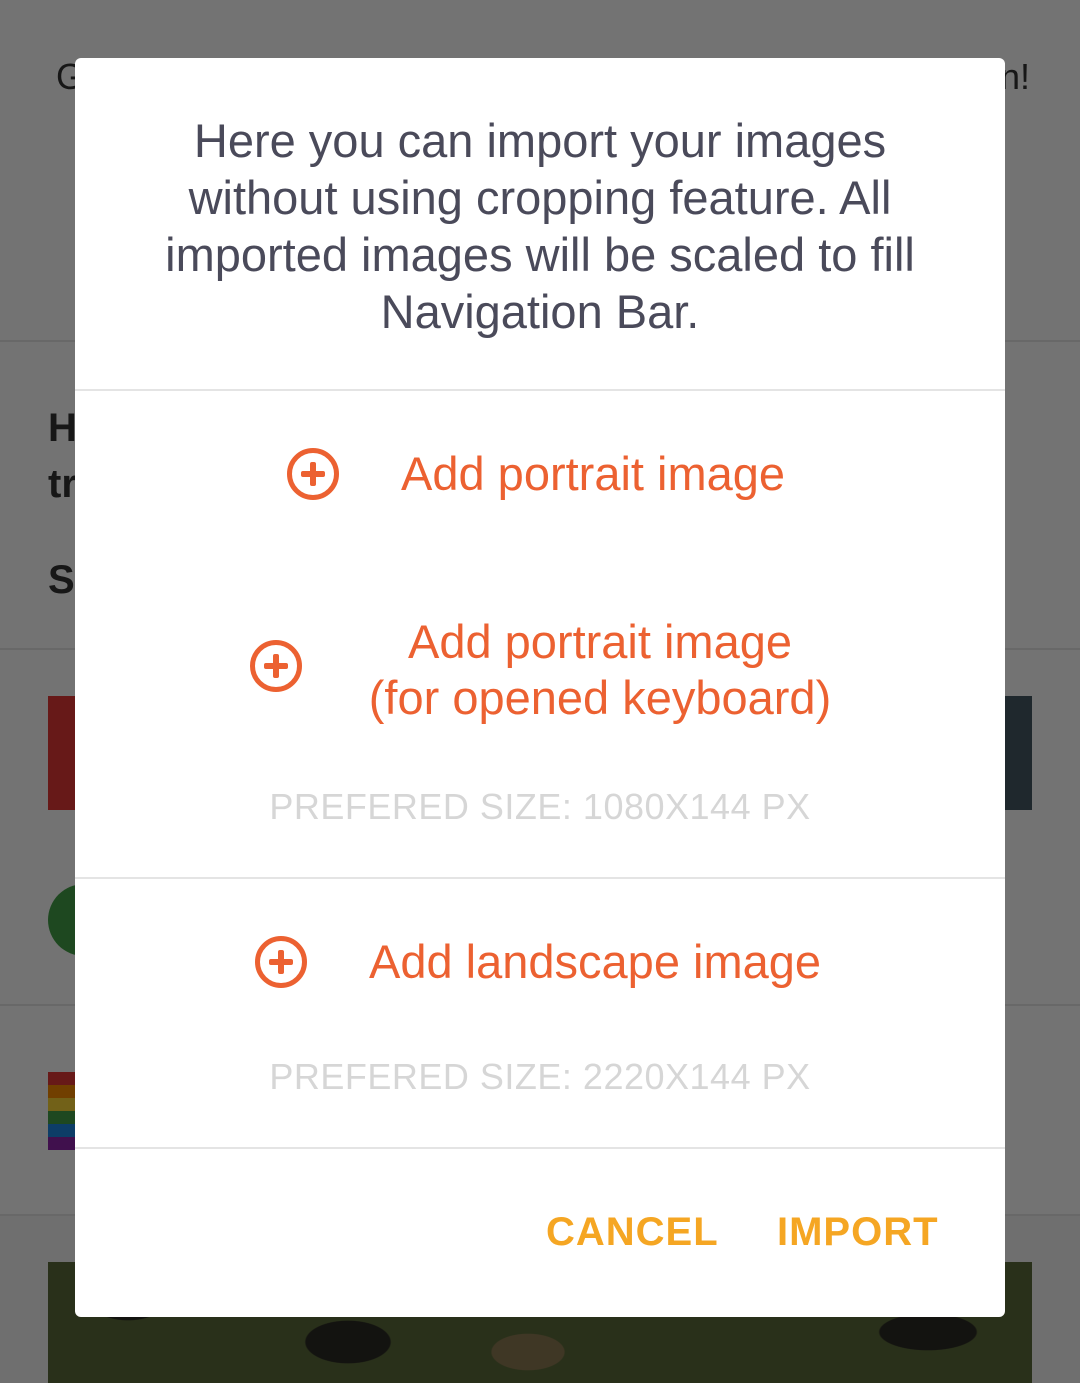 Image resolution: width=1080 pixels, height=1383 pixels. I want to click on add-portrait-image-row: Add portrait image, so click(540, 477).